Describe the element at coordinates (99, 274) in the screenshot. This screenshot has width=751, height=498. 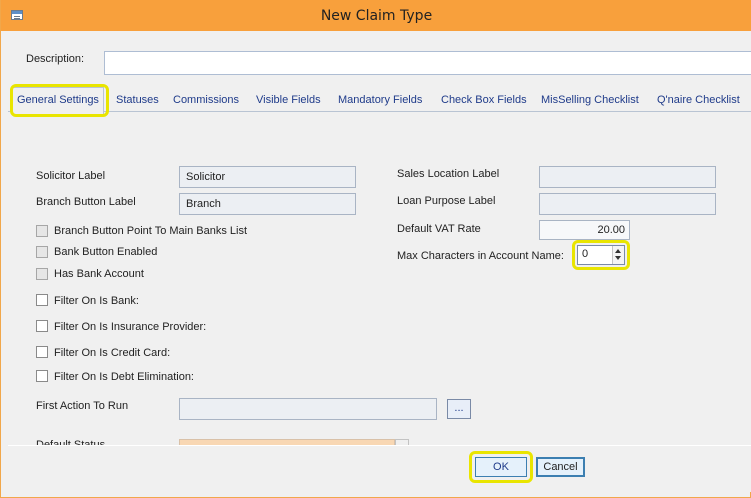
I see `has-bank-account-label: Has Bank Account` at that location.